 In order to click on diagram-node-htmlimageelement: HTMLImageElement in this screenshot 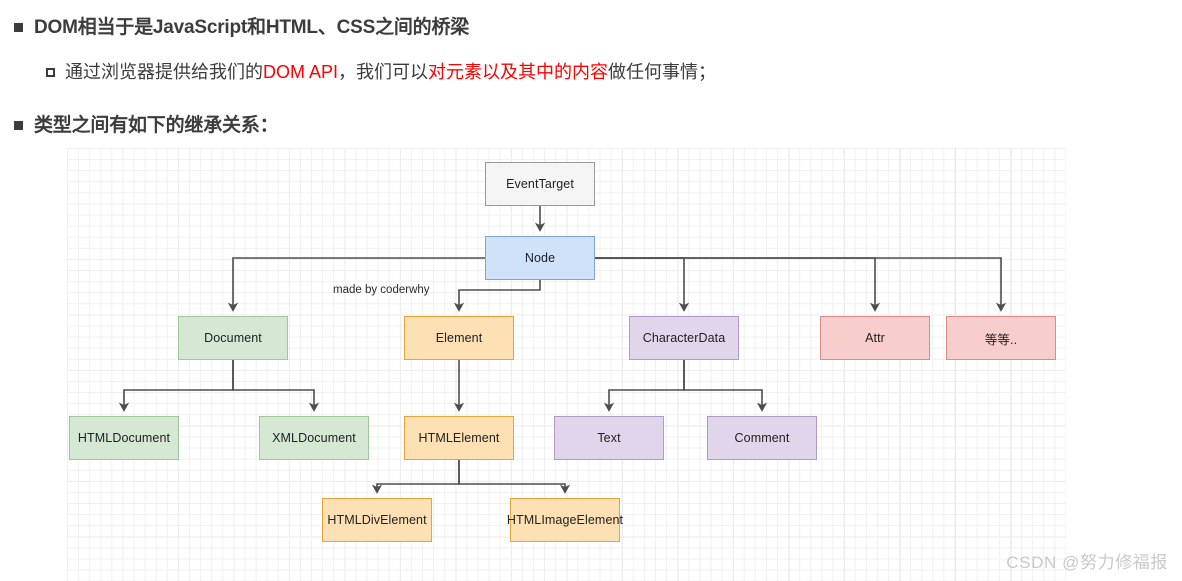, I will do `click(565, 520)`.